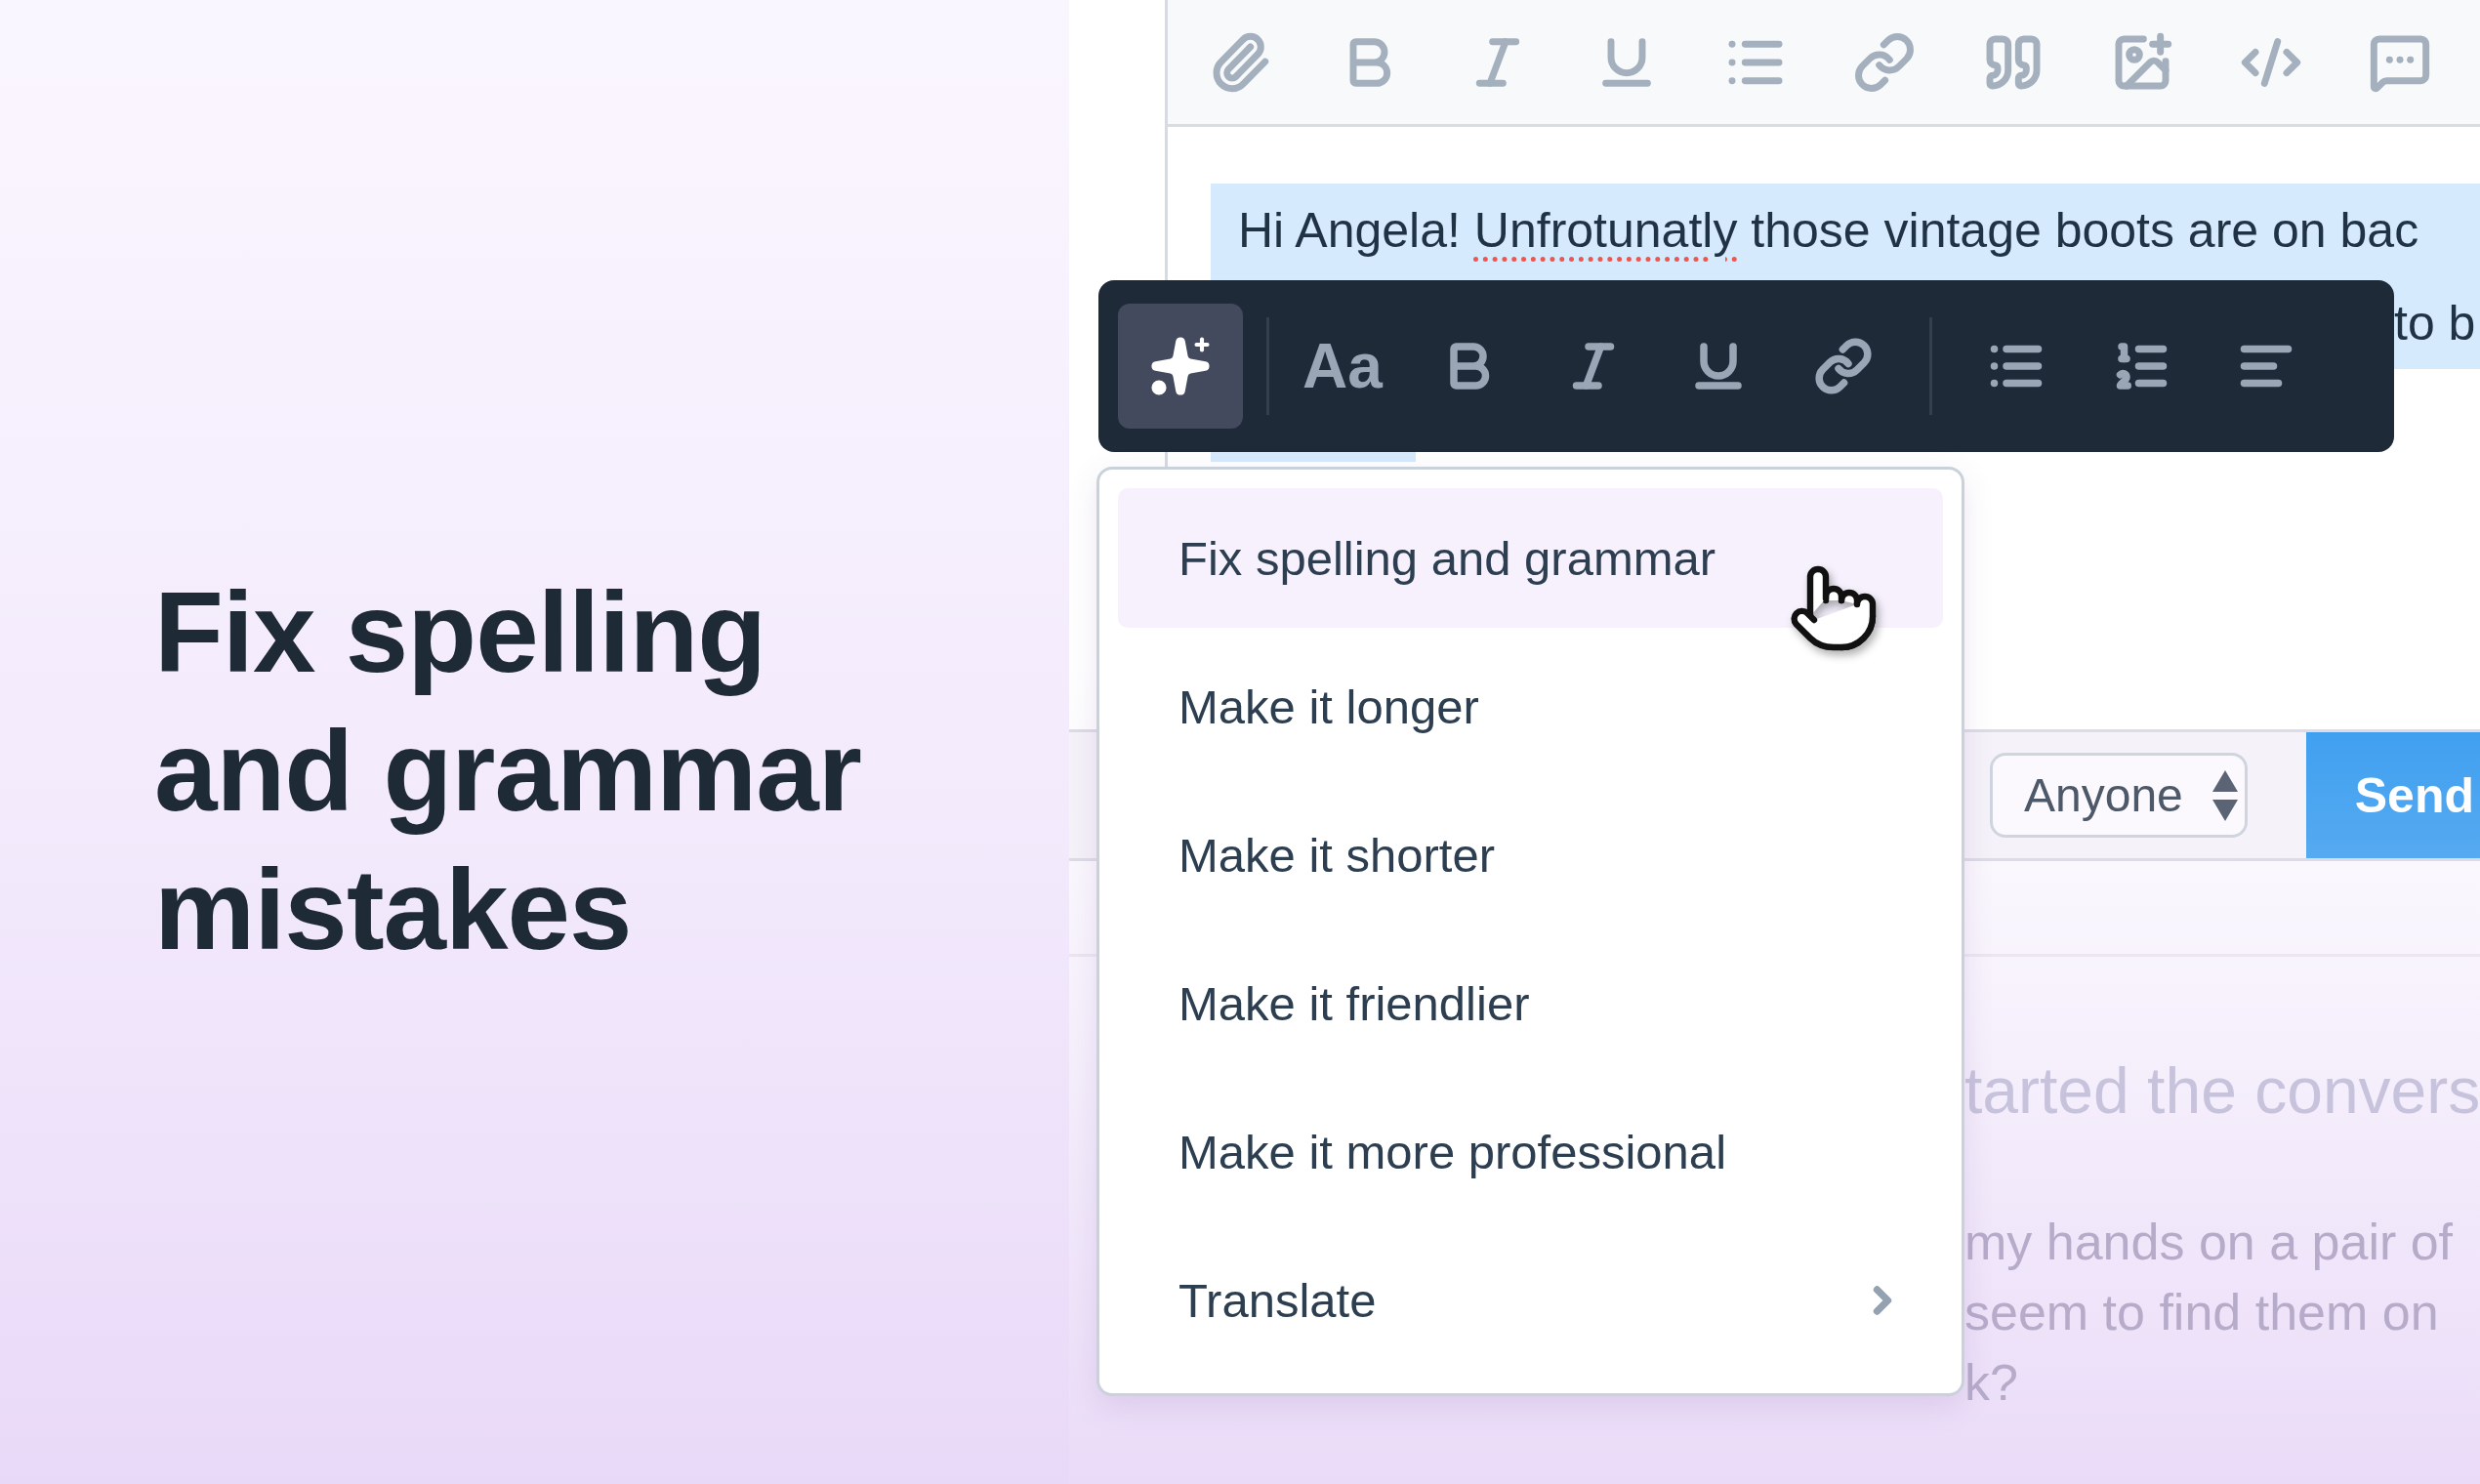 Image resolution: width=2480 pixels, height=1484 pixels. Describe the element at coordinates (508, 772) in the screenshot. I see `headline: Fix spelling and grammar mistakes` at that location.